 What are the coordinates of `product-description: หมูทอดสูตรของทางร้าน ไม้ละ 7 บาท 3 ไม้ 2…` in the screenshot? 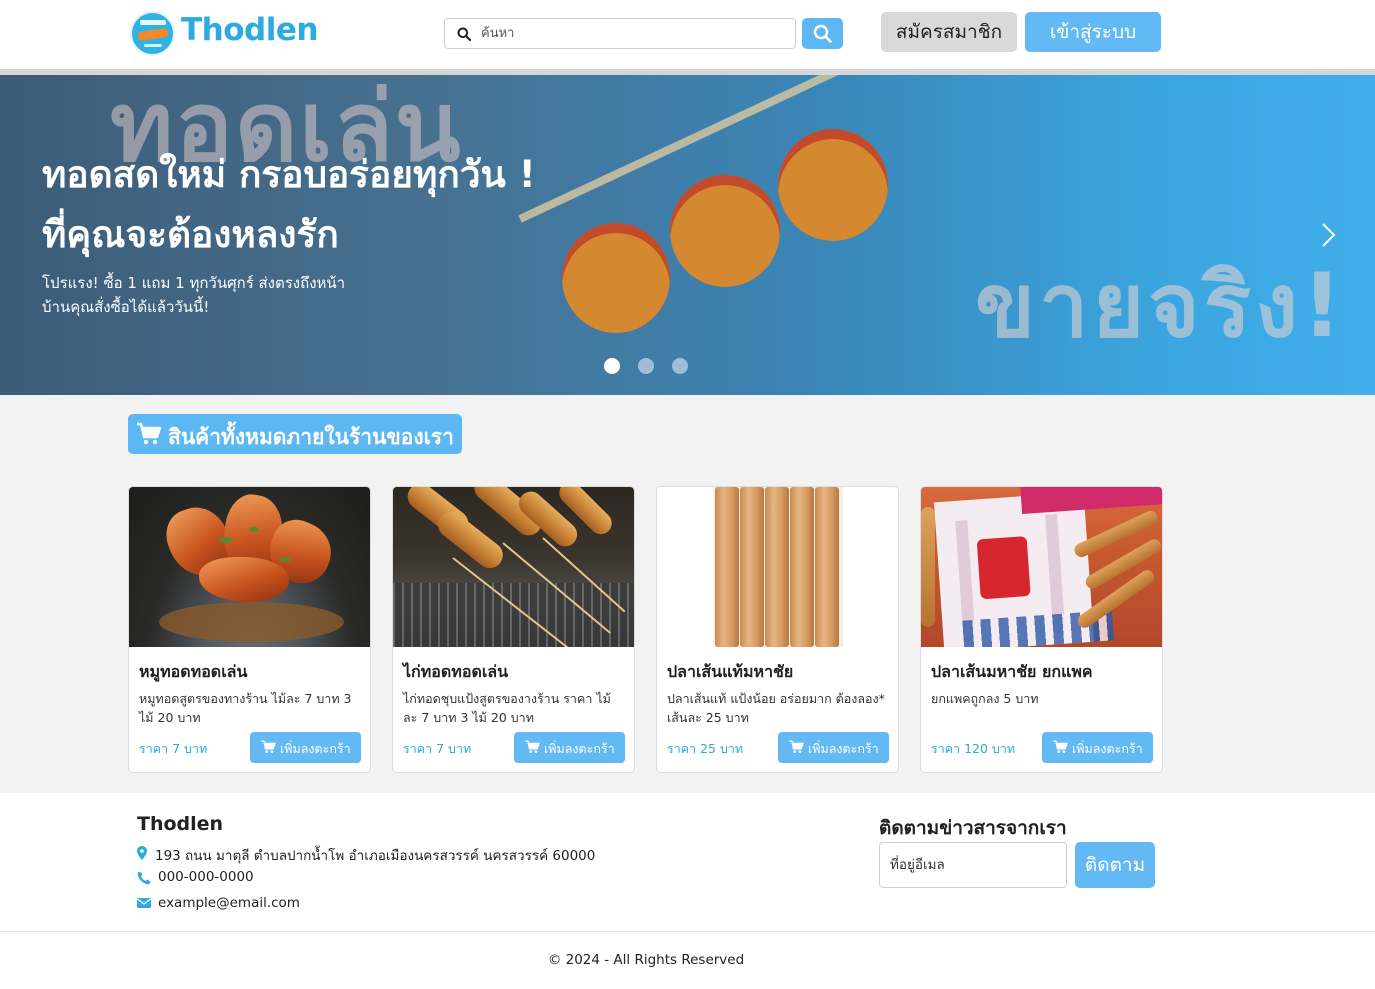 It's located at (245, 708).